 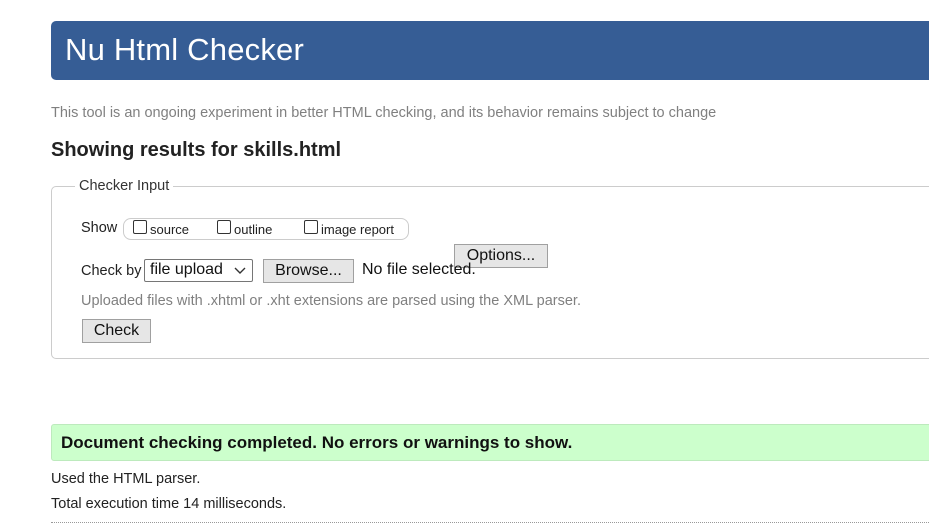 What do you see at coordinates (169, 229) in the screenshot?
I see `source-checkbox-label: source` at bounding box center [169, 229].